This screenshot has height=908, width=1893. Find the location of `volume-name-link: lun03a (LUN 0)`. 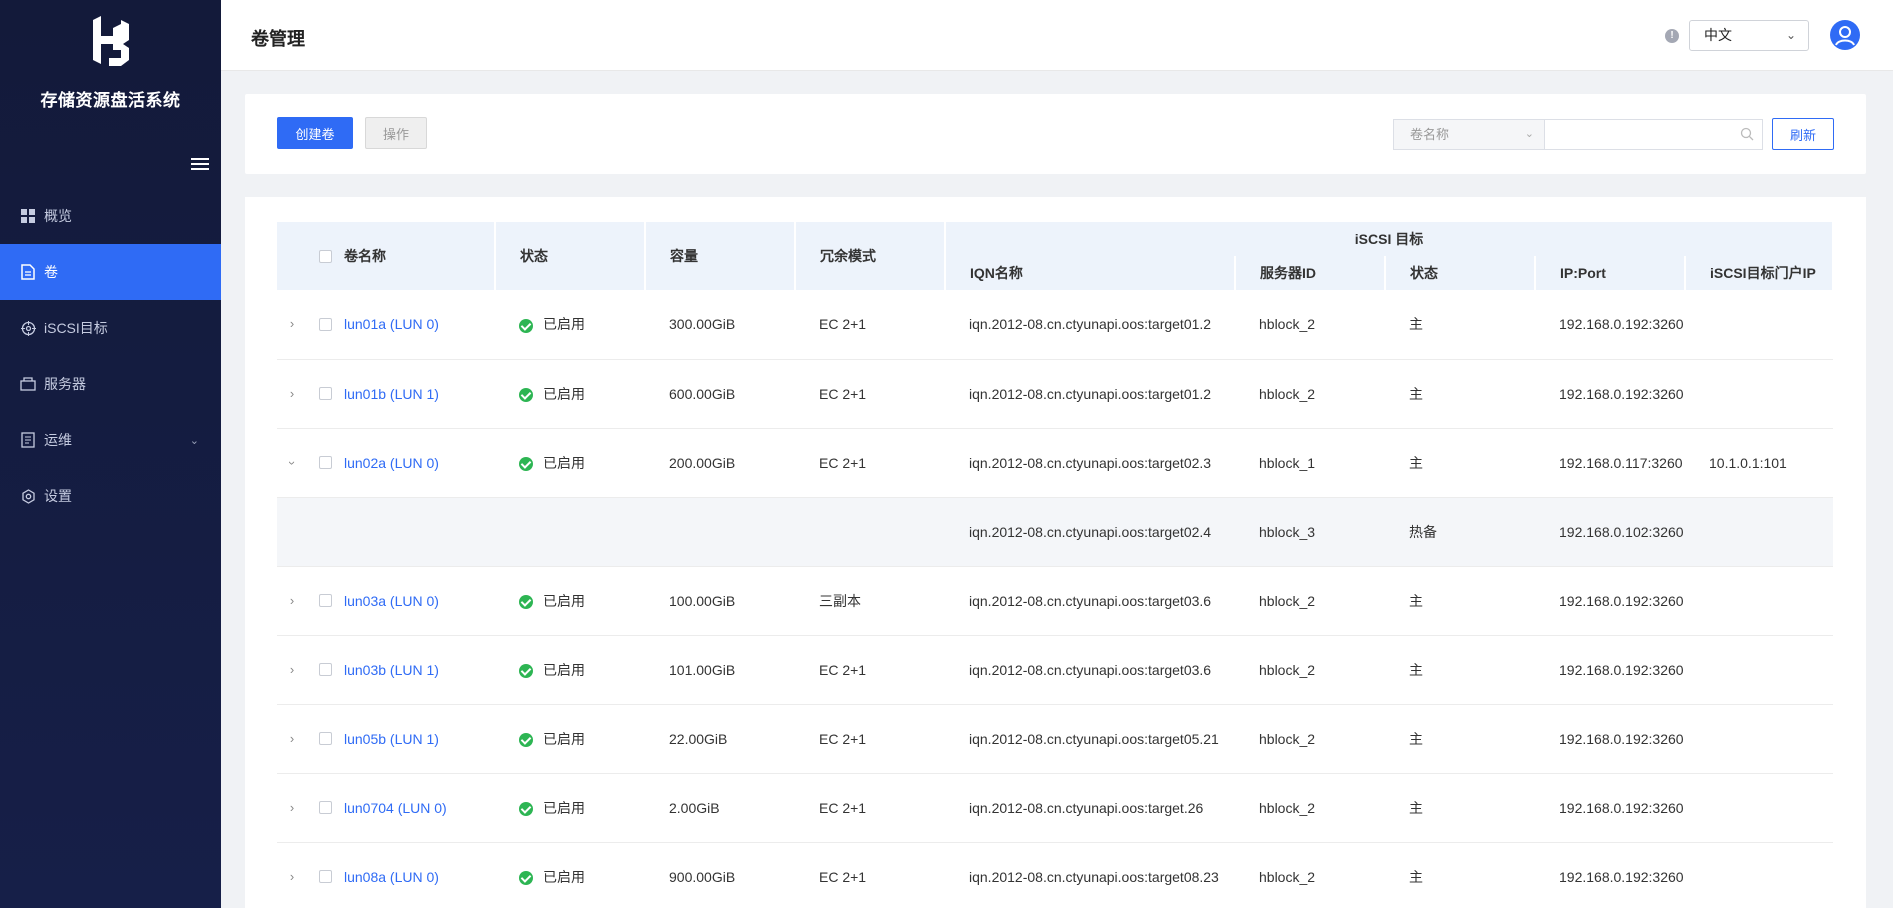

volume-name-link: lun03a (LUN 0) is located at coordinates (391, 601).